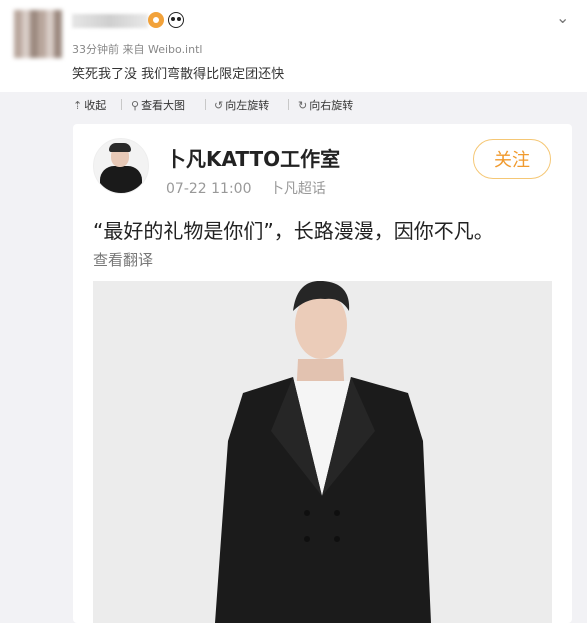 Image resolution: width=587 pixels, height=623 pixels. Describe the element at coordinates (247, 105) in the screenshot. I see `rotate-left-label: 向左旋转` at that location.